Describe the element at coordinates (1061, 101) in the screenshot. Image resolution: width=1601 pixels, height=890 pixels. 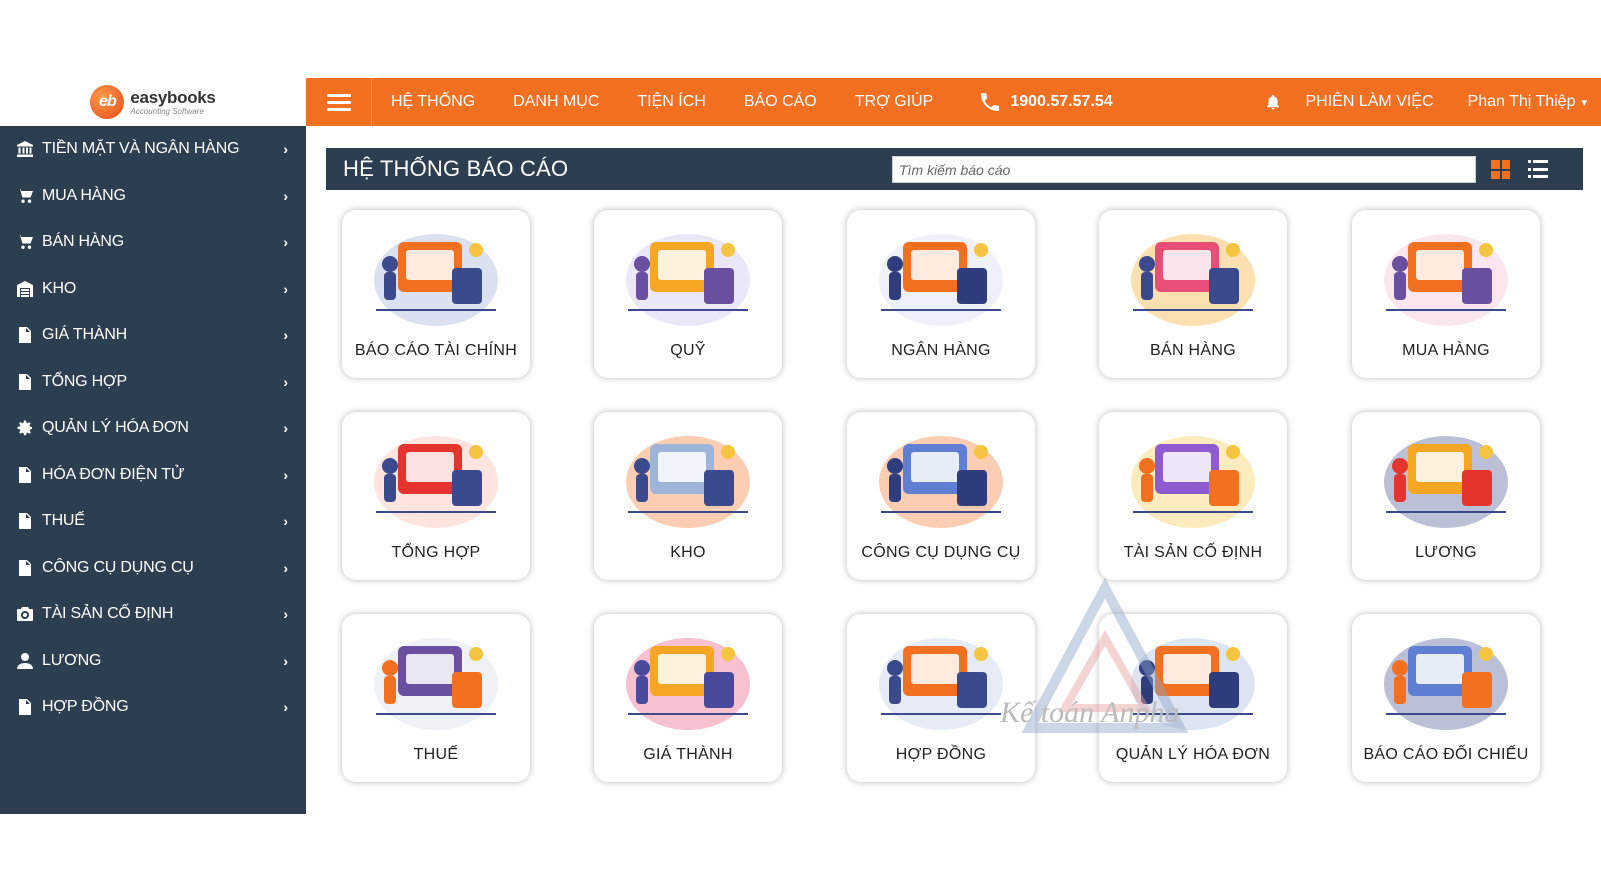
I see `phone-number: 1900.57.57.54` at that location.